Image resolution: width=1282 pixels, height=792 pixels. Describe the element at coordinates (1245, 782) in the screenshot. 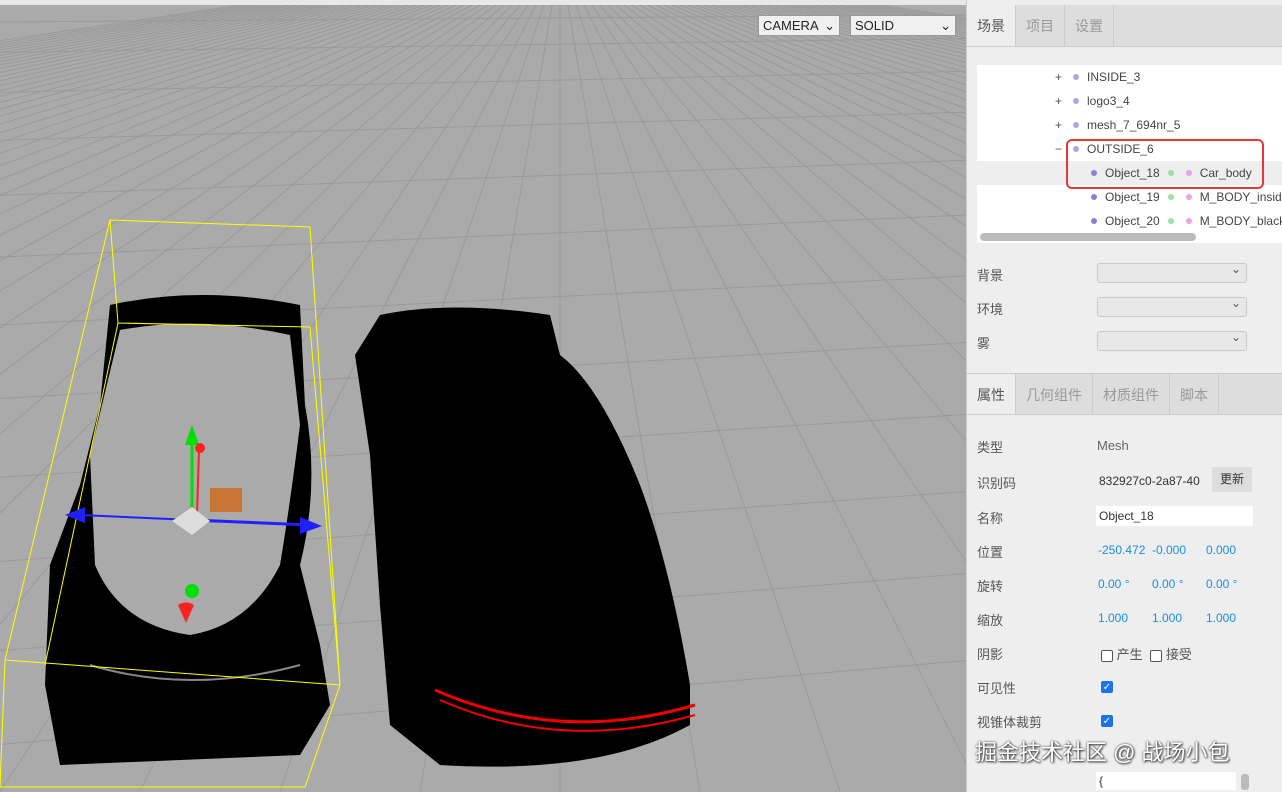

I see `userdata-scrollbar` at that location.